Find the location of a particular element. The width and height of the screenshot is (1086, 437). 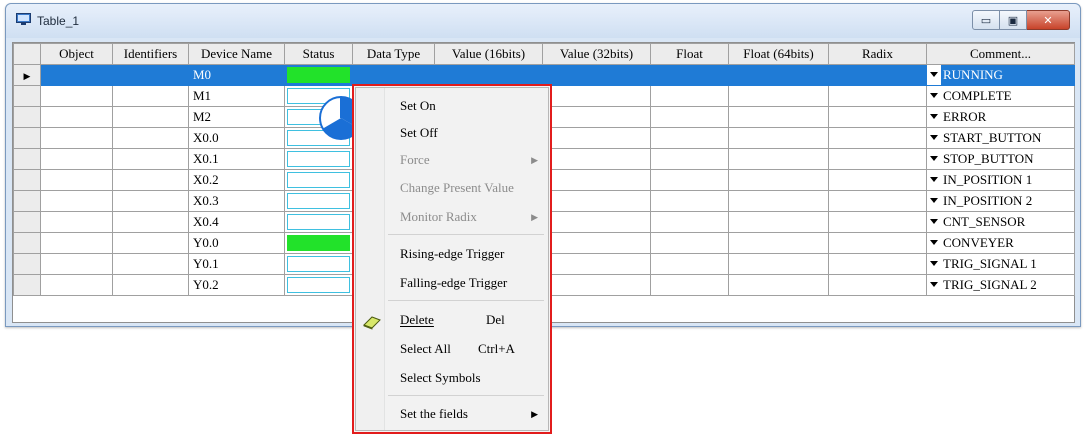

cell-comment: IN_POSITION 2 is located at coordinates (1000, 201).